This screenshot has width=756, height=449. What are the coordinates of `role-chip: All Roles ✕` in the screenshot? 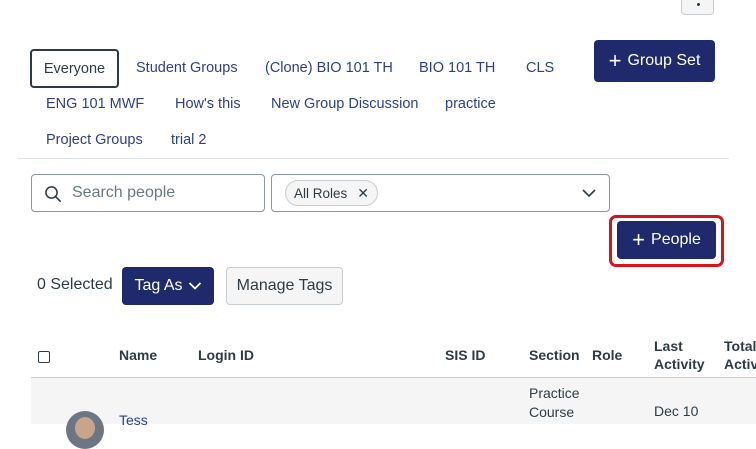 It's located at (332, 193).